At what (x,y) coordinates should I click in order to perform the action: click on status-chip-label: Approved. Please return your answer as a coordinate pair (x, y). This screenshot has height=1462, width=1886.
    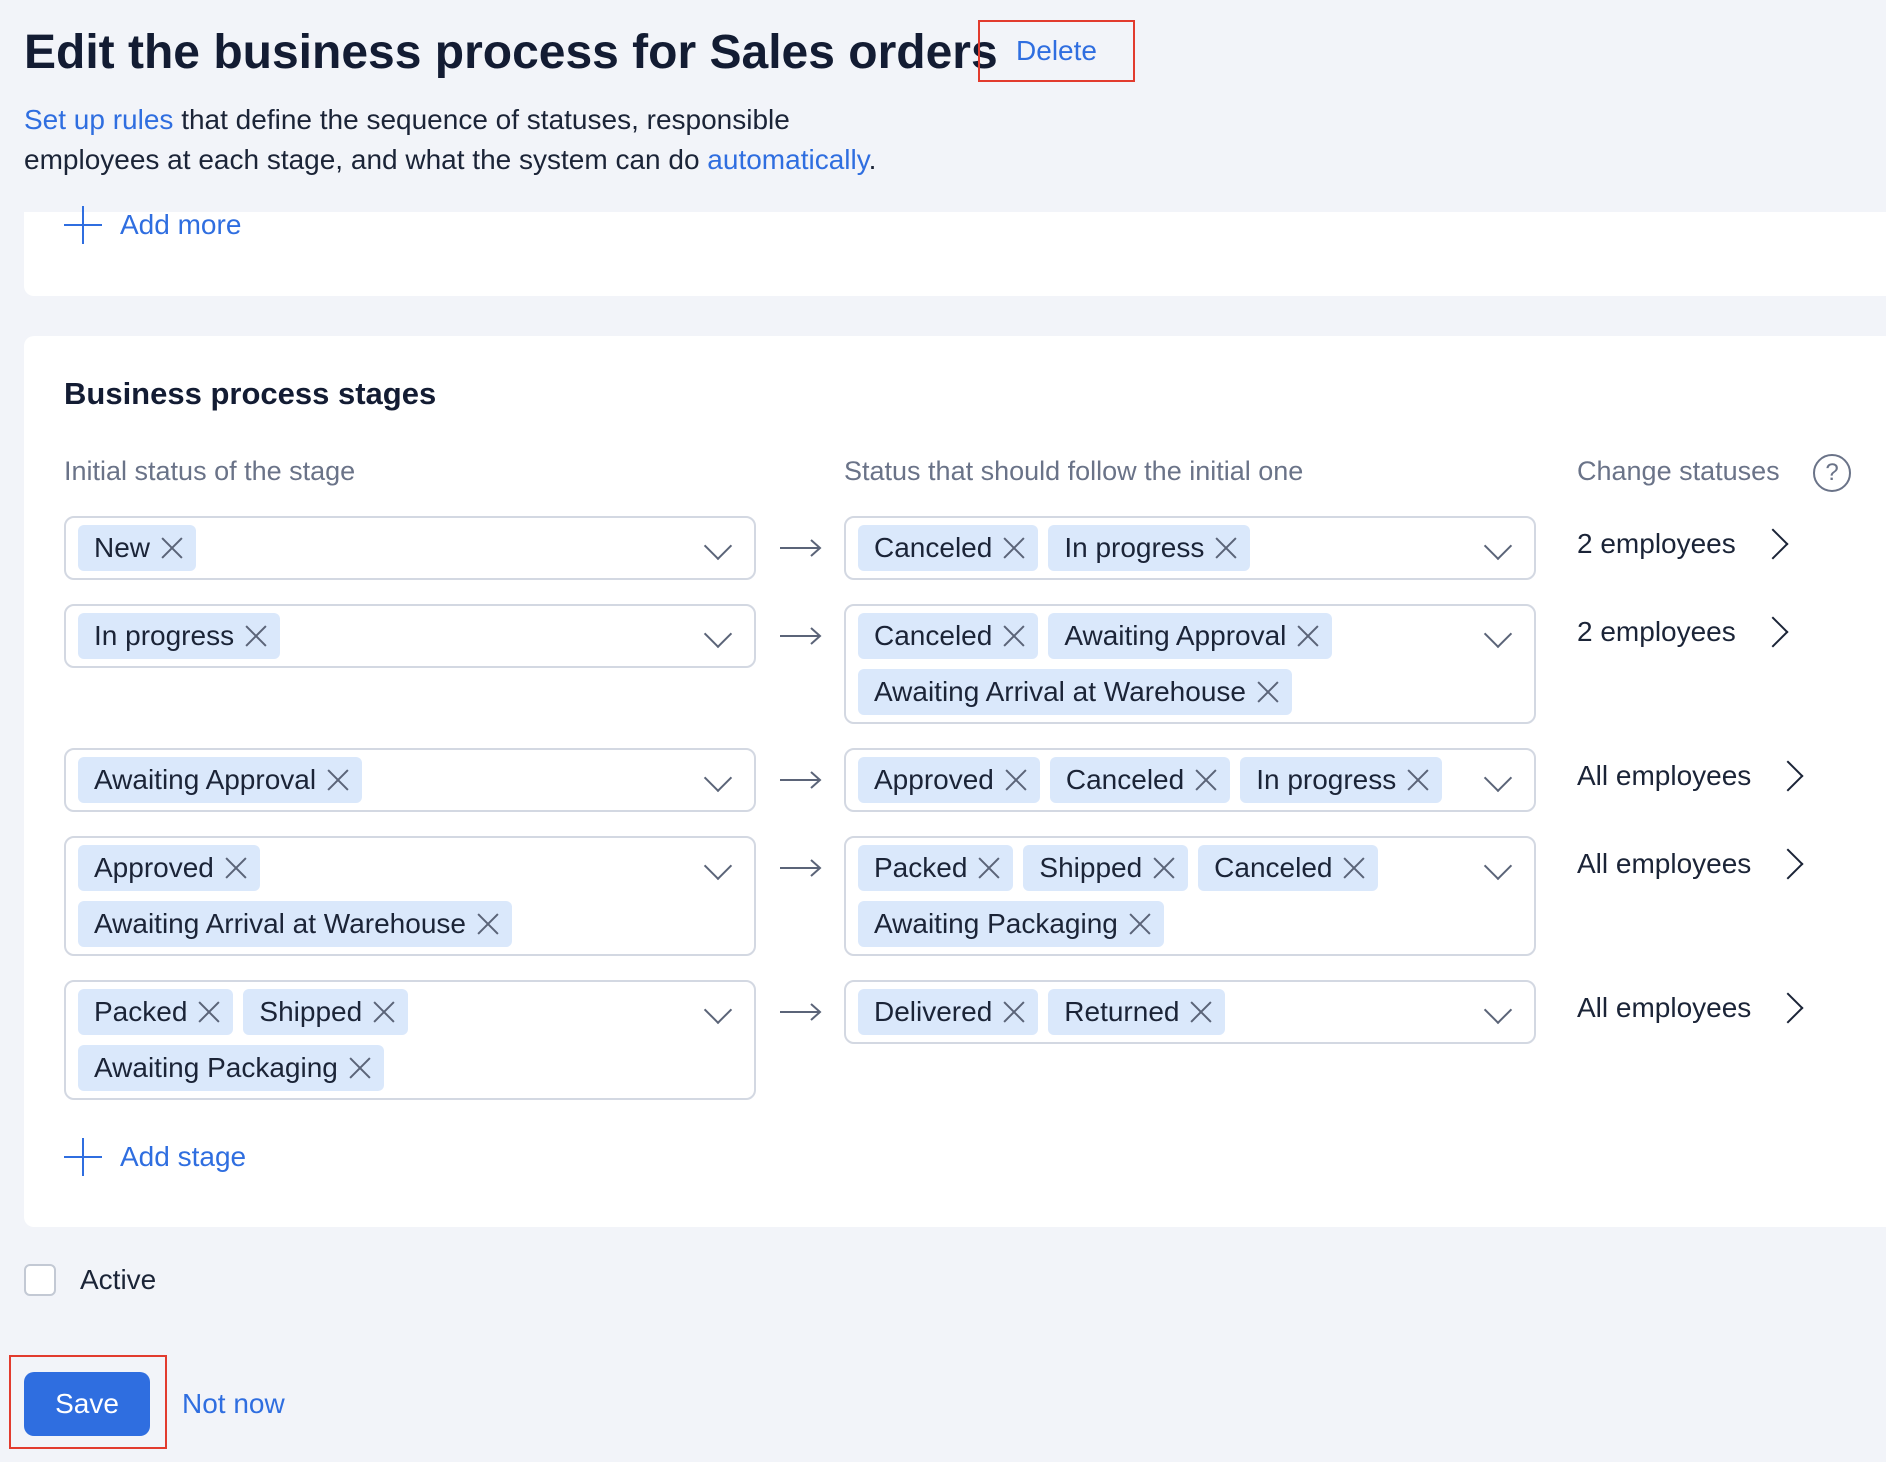
    Looking at the image, I should click on (934, 779).